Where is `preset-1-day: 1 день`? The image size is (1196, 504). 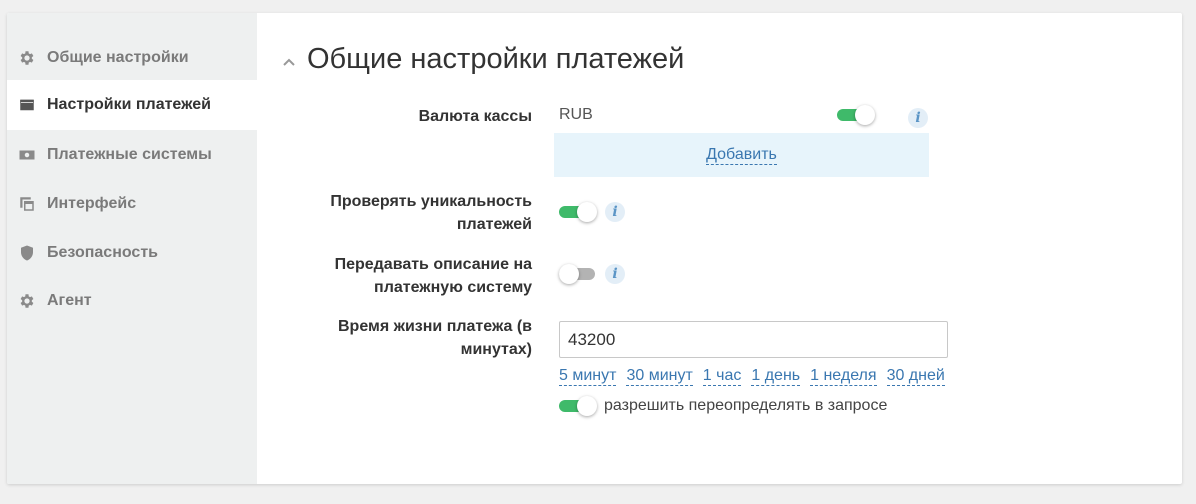
preset-1-day: 1 день is located at coordinates (776, 376).